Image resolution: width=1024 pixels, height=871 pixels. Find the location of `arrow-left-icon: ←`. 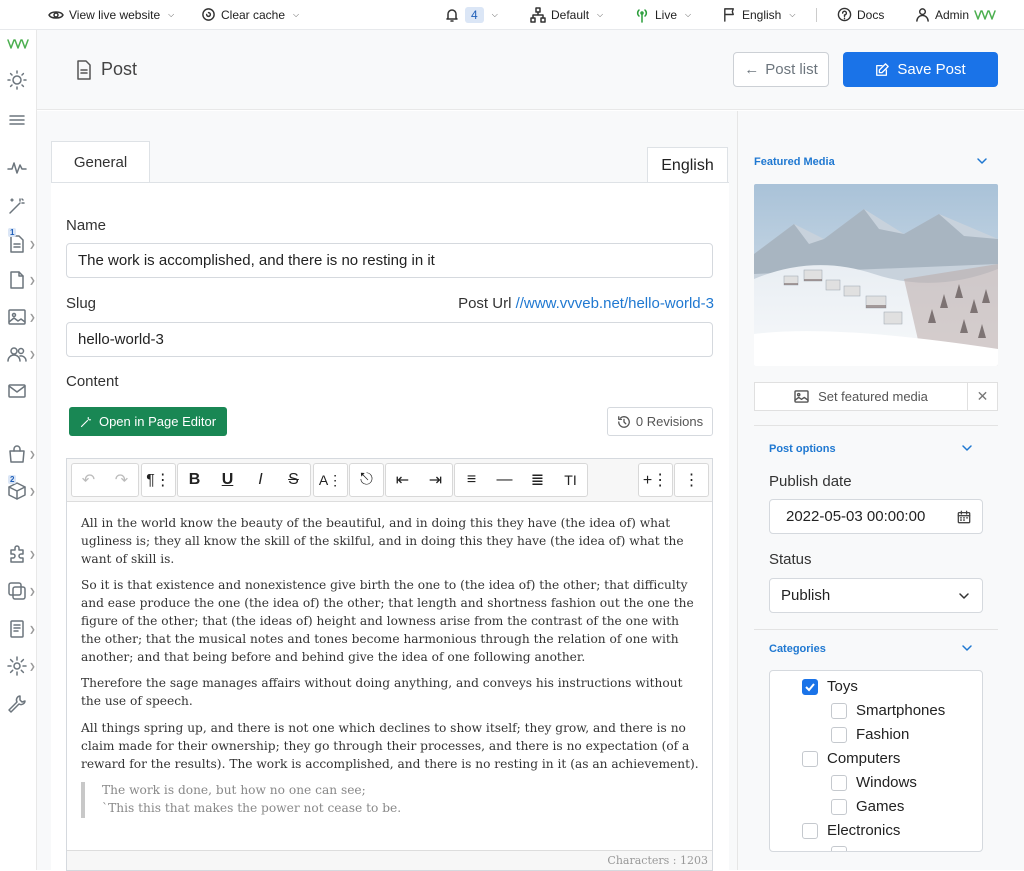

arrow-left-icon: ← is located at coordinates (752, 69).